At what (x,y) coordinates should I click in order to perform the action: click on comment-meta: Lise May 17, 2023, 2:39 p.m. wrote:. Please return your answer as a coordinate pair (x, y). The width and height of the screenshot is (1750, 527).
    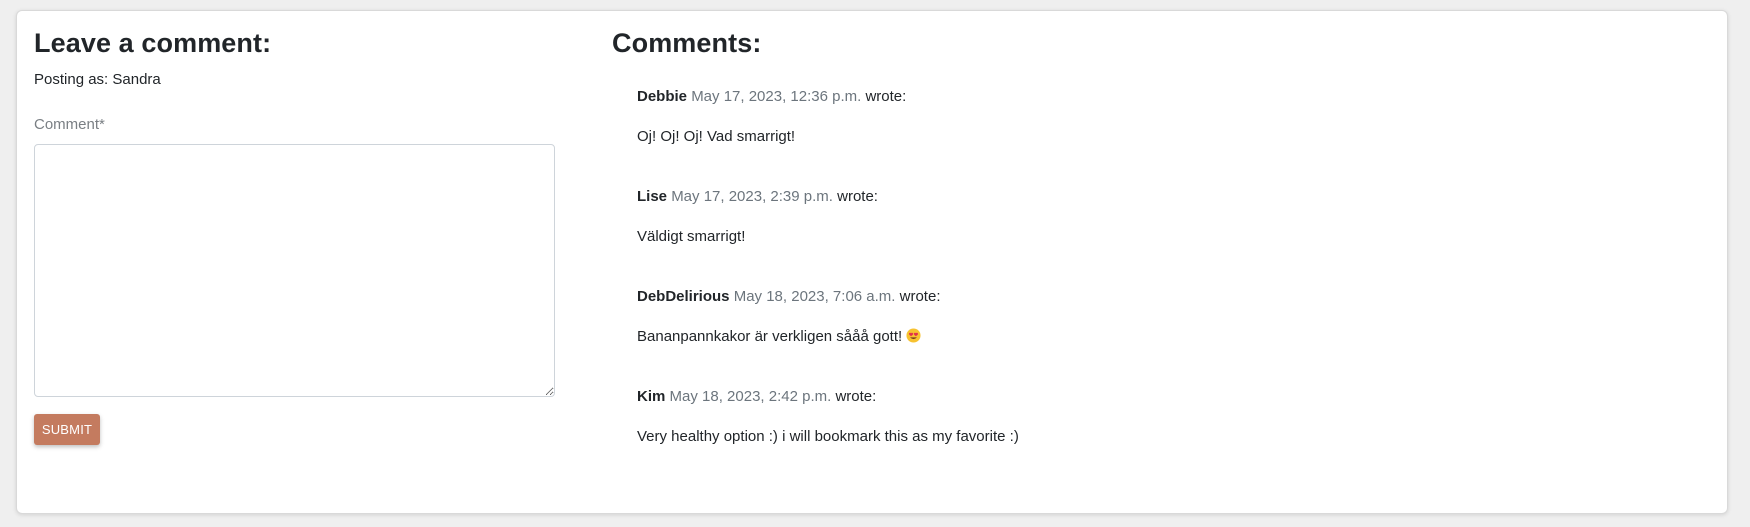
    Looking at the image, I should click on (1157, 197).